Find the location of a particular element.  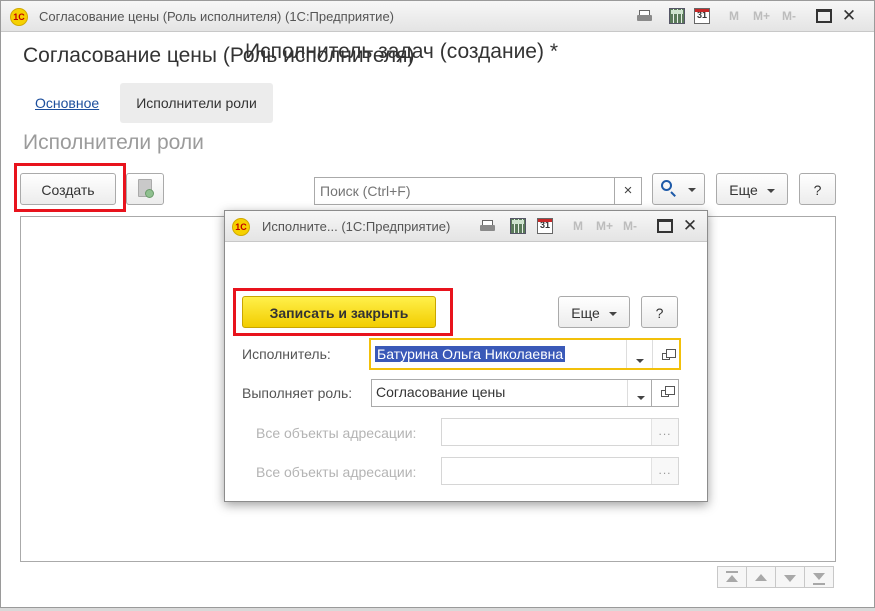

more-label: Еще is located at coordinates (743, 190).